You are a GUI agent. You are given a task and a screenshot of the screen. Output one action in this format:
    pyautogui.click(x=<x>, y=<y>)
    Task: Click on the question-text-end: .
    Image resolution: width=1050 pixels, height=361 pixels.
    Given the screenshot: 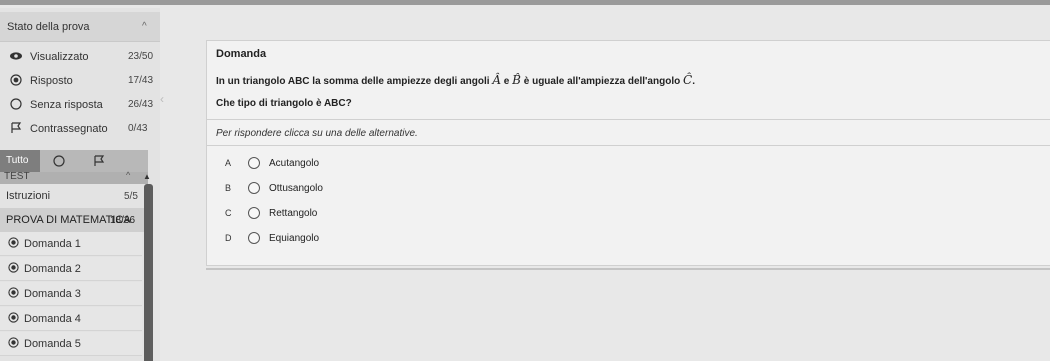 What is the action you would take?
    pyautogui.click(x=693, y=81)
    